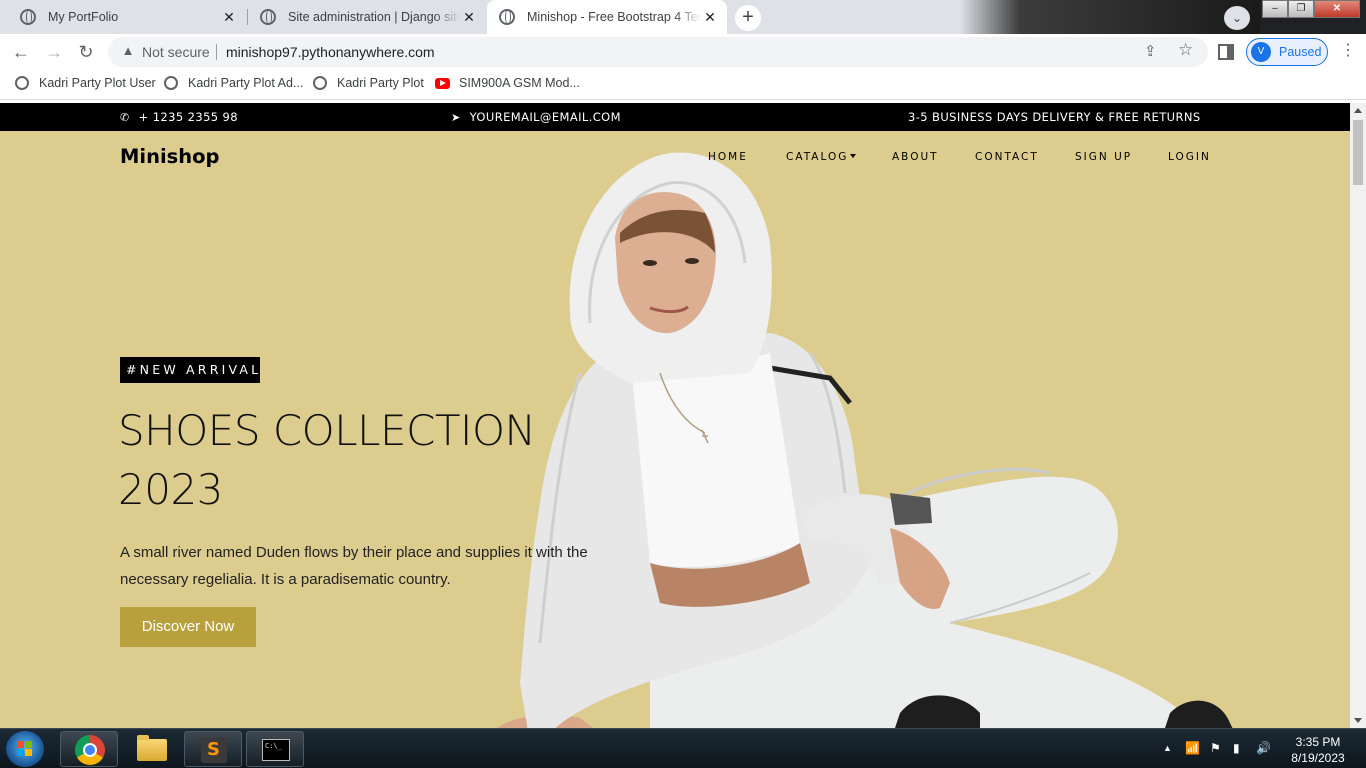 This screenshot has height=768, width=1366. Describe the element at coordinates (1192, 748) in the screenshot. I see `network-icon: 📶` at that location.